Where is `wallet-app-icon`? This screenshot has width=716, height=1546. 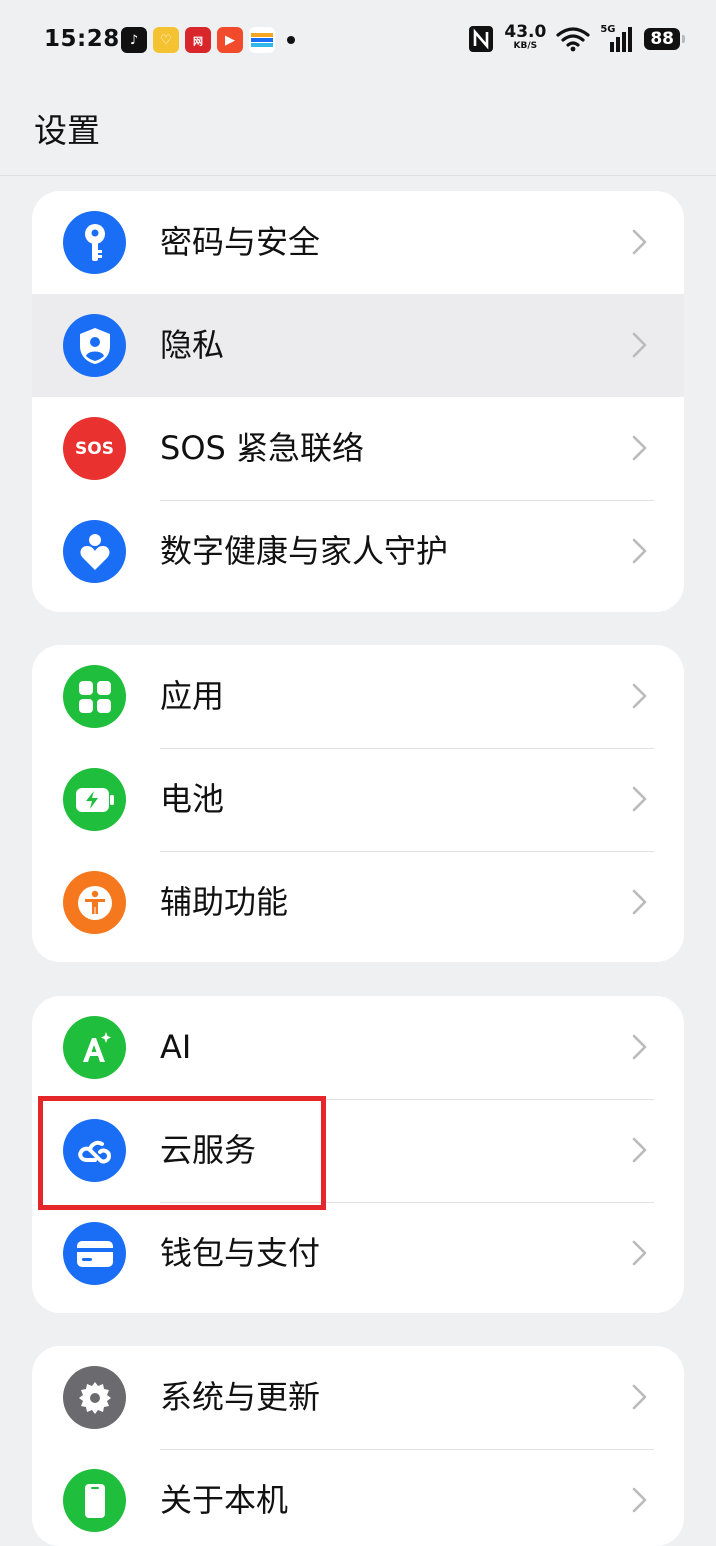
wallet-app-icon is located at coordinates (262, 40).